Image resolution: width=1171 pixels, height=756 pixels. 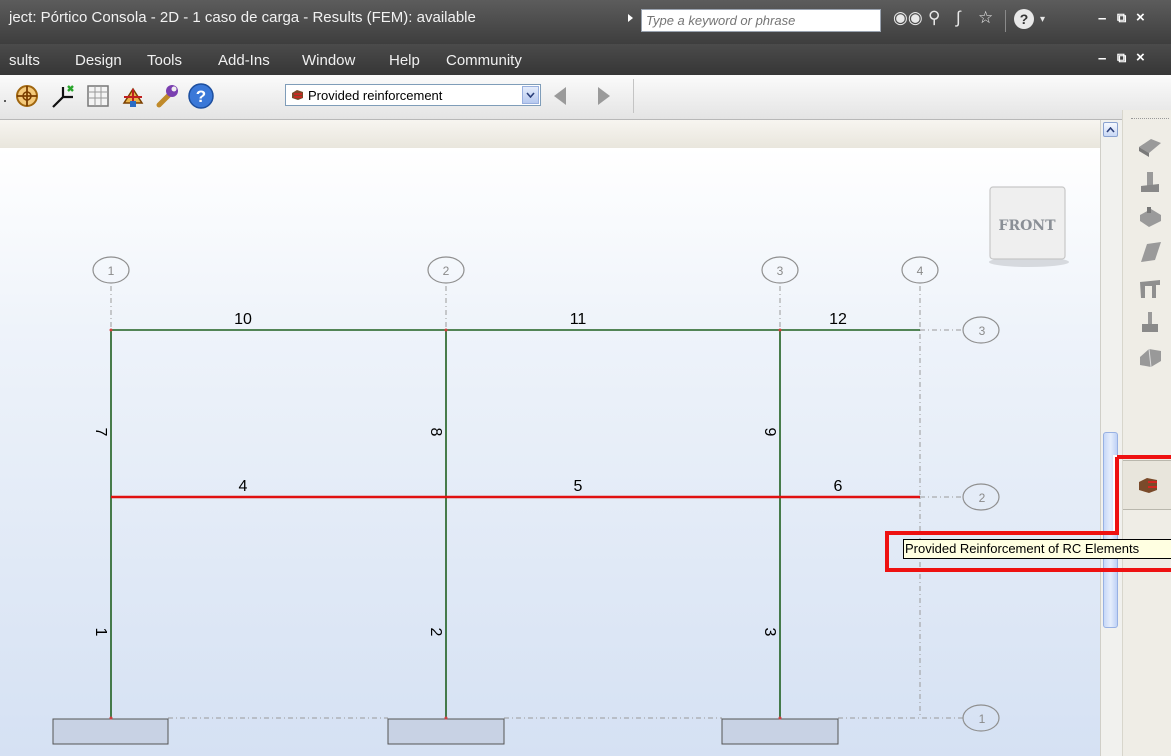 I want to click on grid-level-label: 3, so click(x=982, y=331).